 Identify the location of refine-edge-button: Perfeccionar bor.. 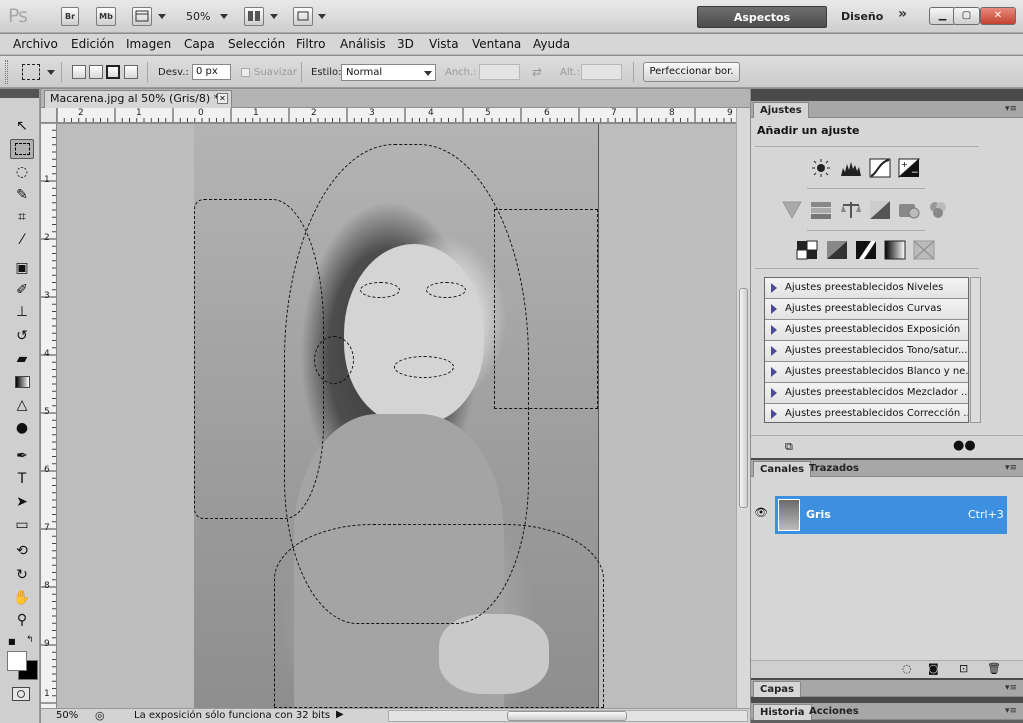
(691, 72).